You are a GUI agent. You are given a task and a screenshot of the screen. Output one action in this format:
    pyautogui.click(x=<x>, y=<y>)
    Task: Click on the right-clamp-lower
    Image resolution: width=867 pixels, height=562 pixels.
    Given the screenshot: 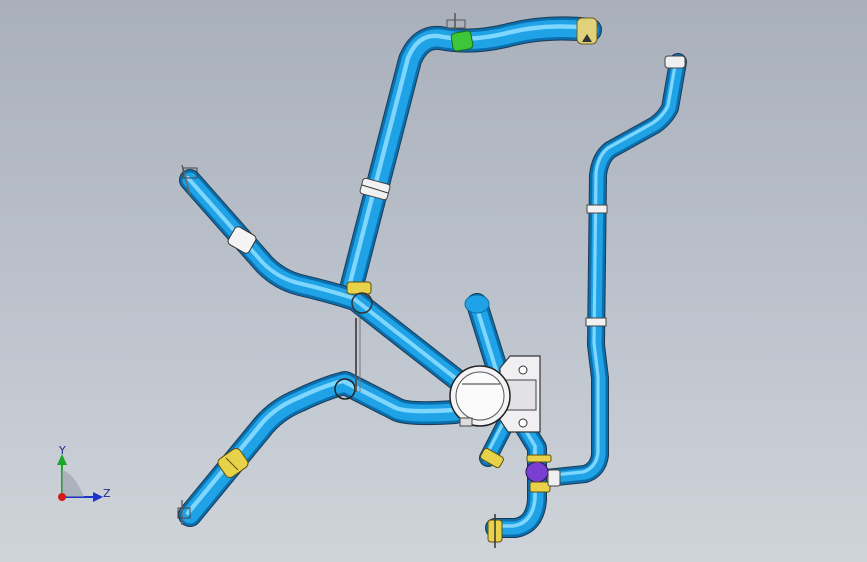 What is the action you would take?
    pyautogui.click(x=596, y=322)
    